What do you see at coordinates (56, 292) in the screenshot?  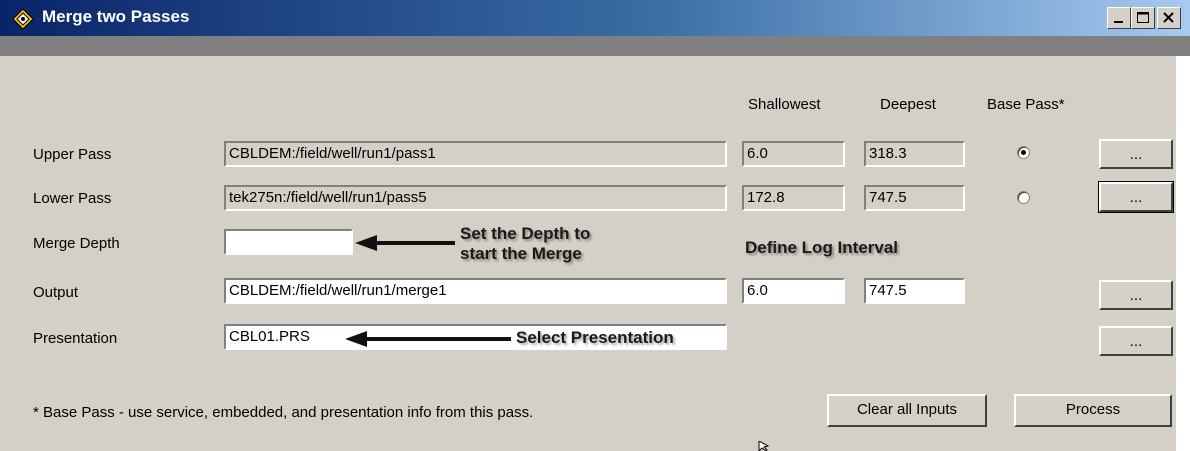 I see `output-label: Output` at bounding box center [56, 292].